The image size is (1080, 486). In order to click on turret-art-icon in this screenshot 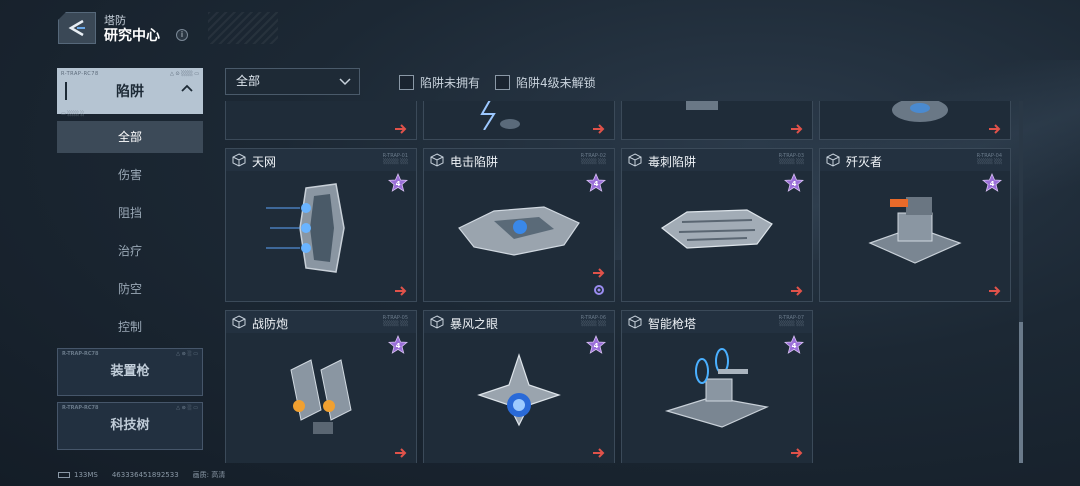, I will do `click(702, 105)`.